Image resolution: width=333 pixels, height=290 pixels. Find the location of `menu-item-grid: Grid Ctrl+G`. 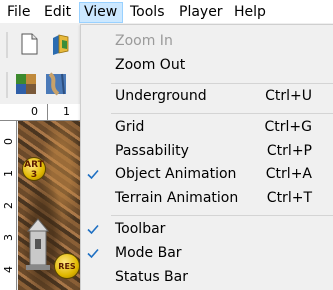

menu-item-grid: Grid Ctrl+G is located at coordinates (207, 127).